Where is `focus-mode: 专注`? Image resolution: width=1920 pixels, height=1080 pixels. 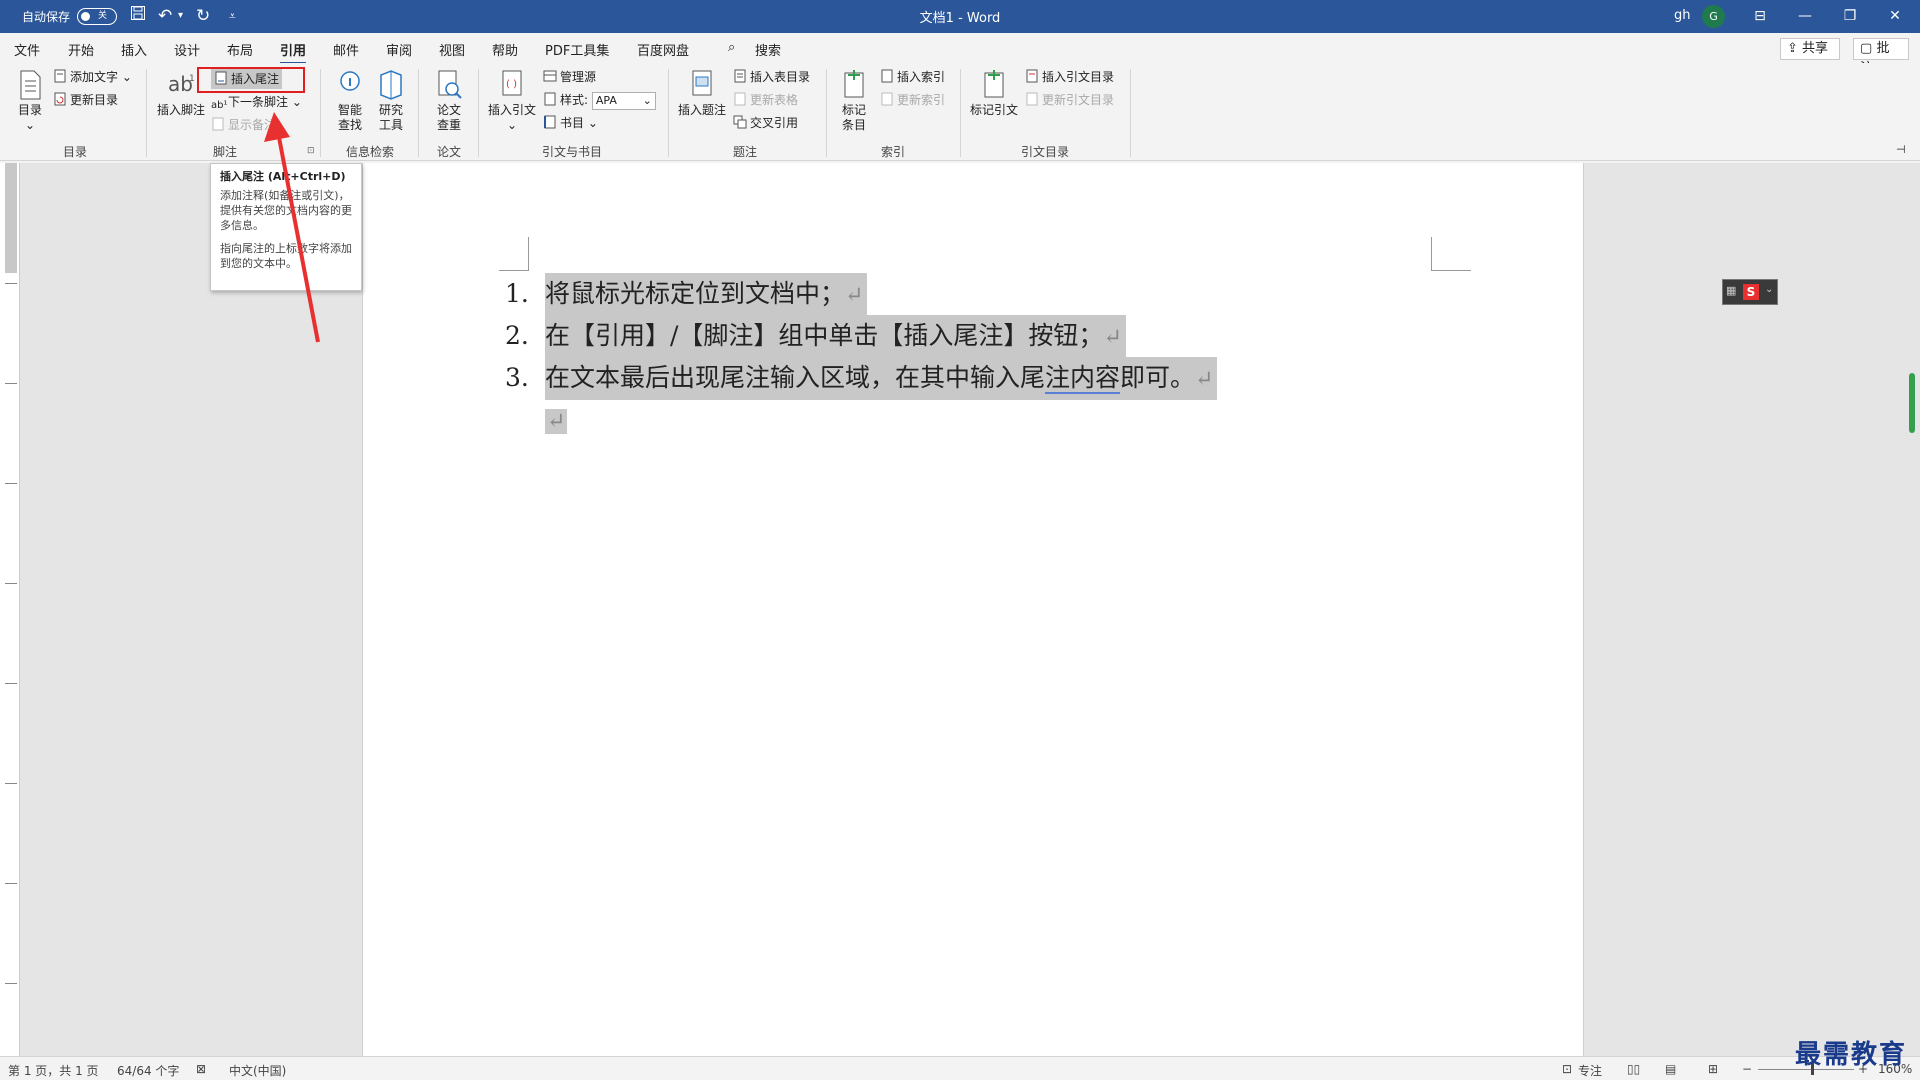
focus-mode: 专注 is located at coordinates (1590, 1070).